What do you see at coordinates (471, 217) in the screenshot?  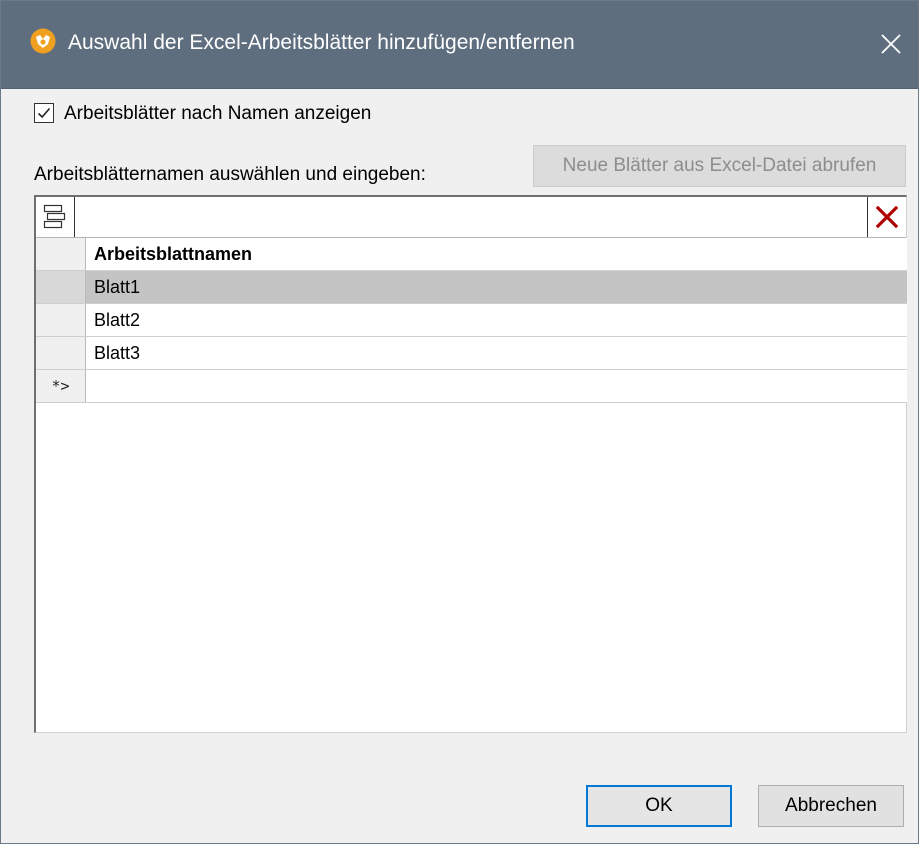 I see `grid-toolbar` at bounding box center [471, 217].